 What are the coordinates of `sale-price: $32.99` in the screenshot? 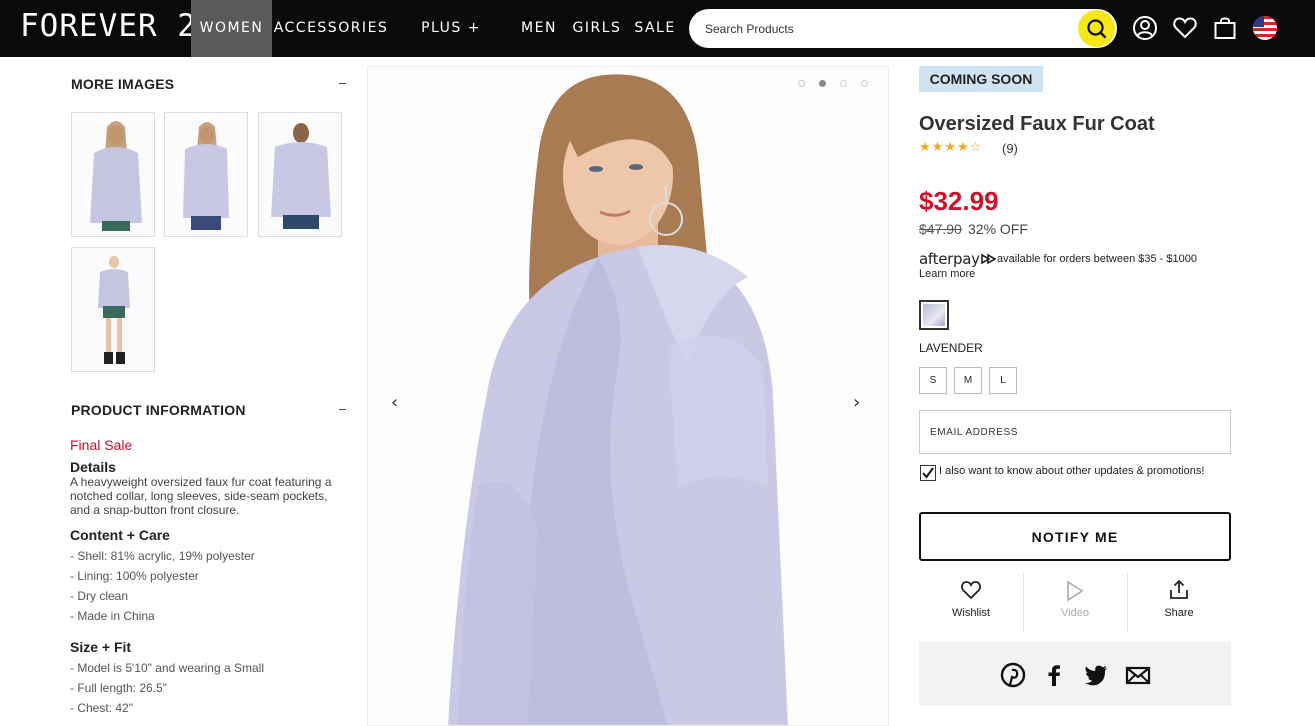 It's located at (959, 201).